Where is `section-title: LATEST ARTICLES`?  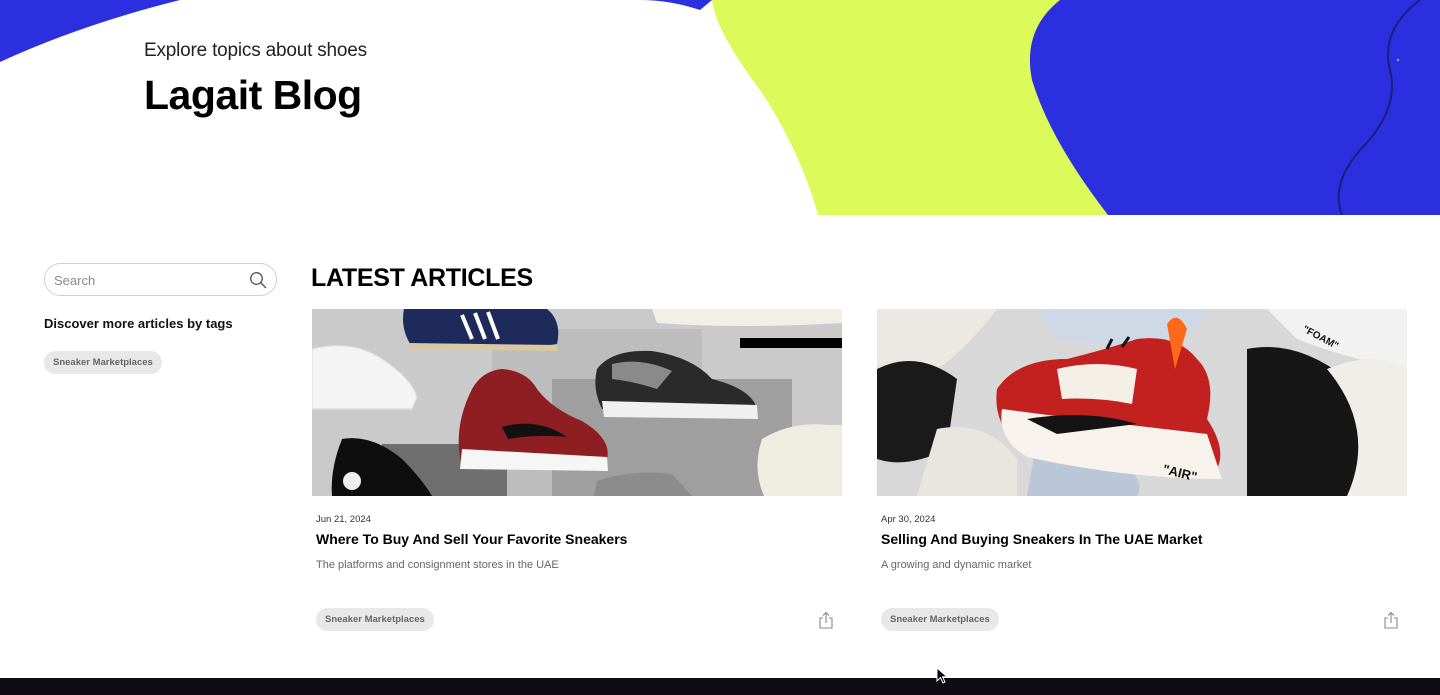 section-title: LATEST ARTICLES is located at coordinates (422, 278).